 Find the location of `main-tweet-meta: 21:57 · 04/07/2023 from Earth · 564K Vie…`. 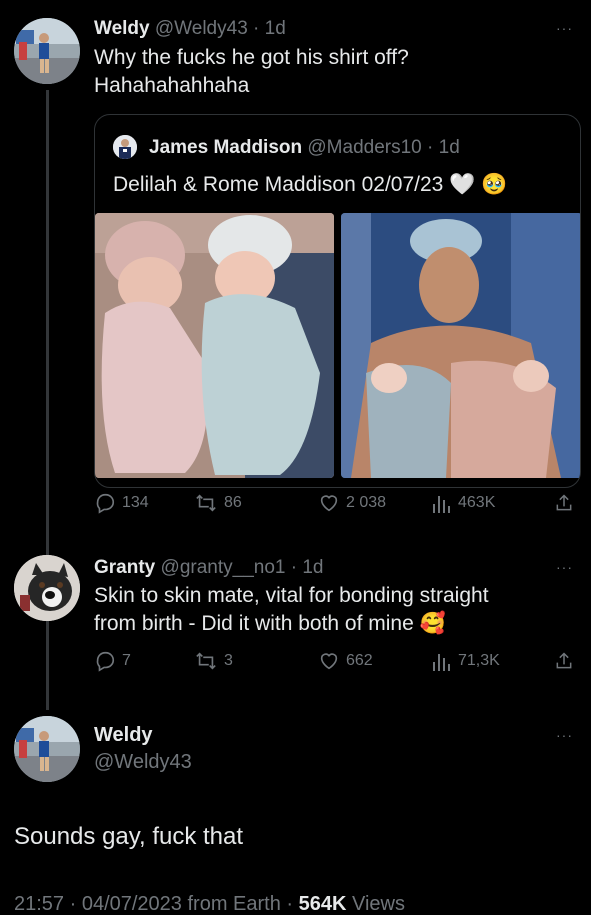

main-tweet-meta: 21:57 · 04/07/2023 from Earth · 564K Vie… is located at coordinates (209, 904).